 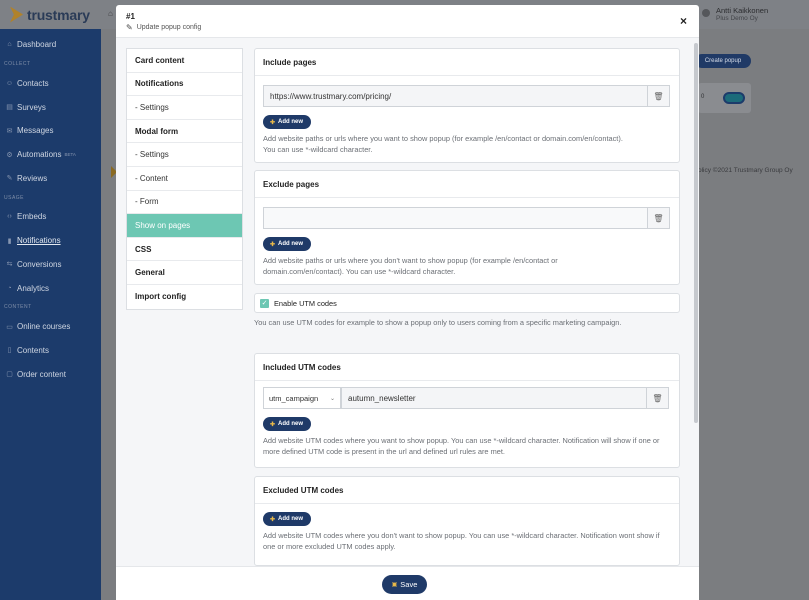 I want to click on enable-utm-label: Enable UTM codes, so click(x=305, y=303).